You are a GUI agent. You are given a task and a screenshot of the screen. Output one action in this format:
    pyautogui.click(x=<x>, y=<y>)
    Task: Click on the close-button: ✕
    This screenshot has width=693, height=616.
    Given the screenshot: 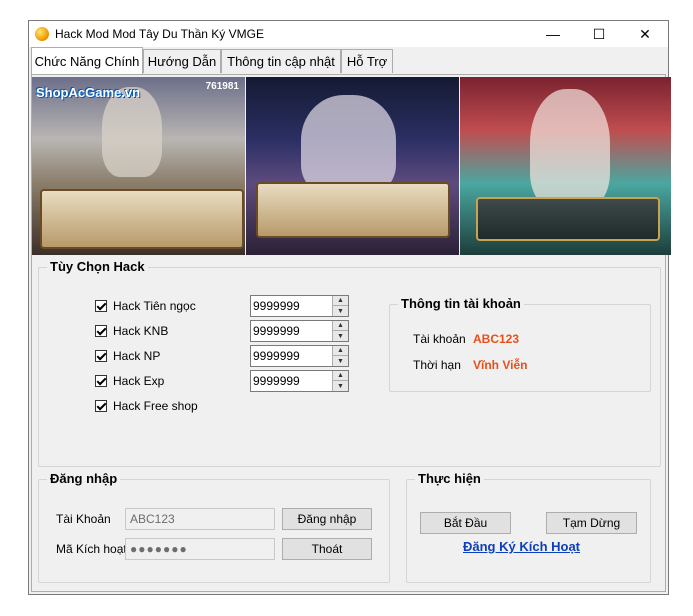 What is the action you would take?
    pyautogui.click(x=645, y=34)
    